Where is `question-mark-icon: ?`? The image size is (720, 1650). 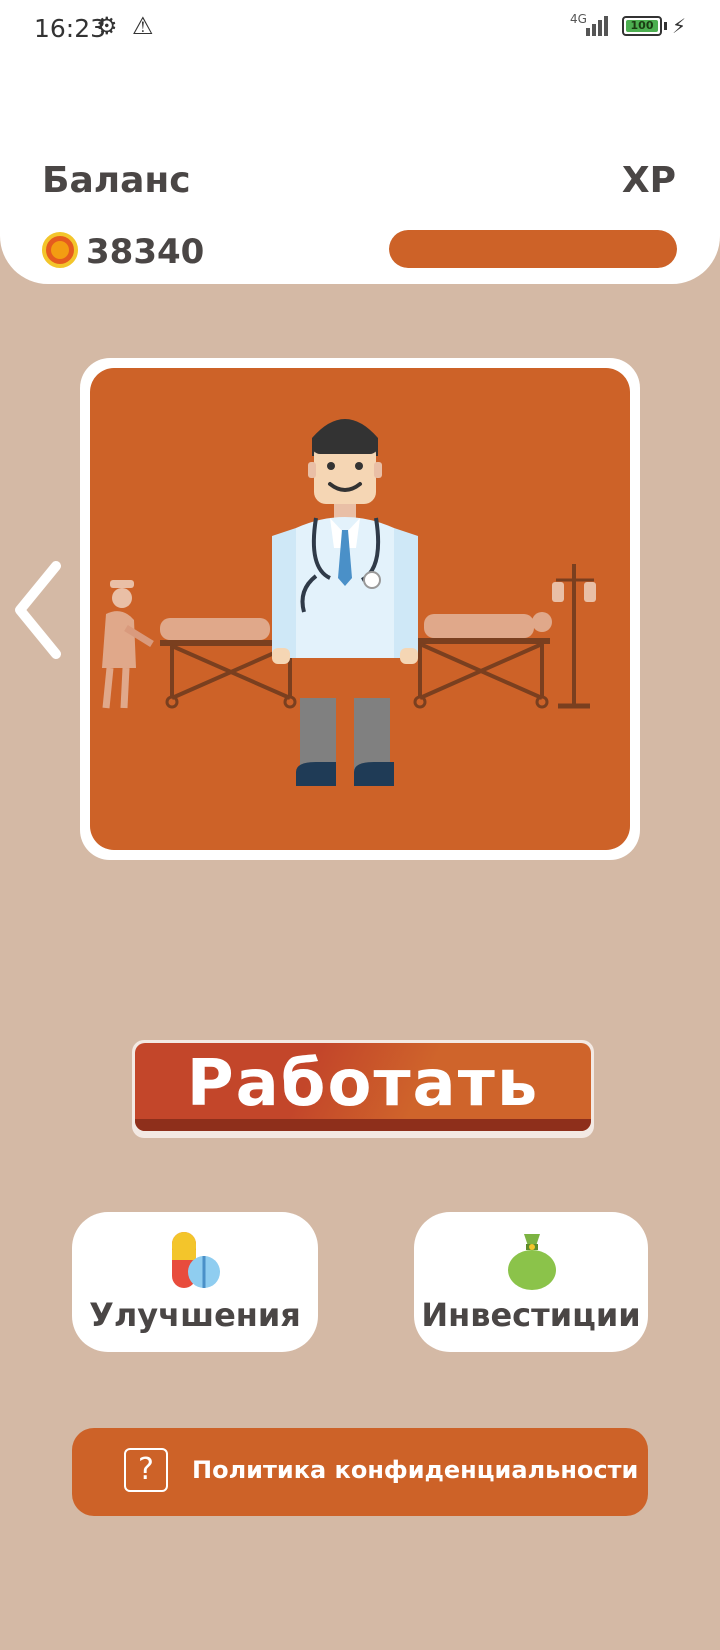 question-mark-icon: ? is located at coordinates (146, 1470).